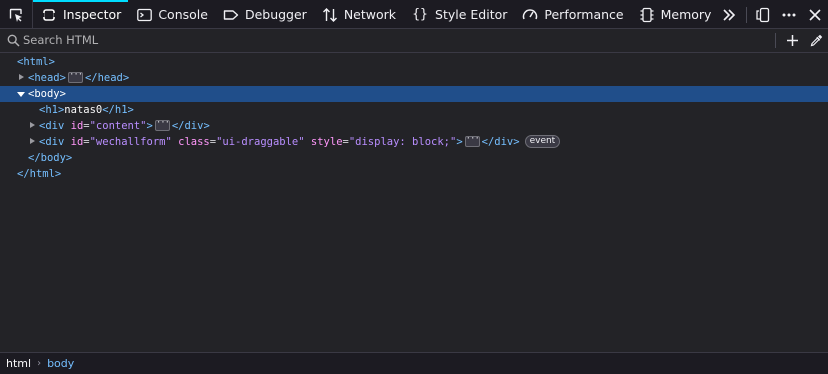 This screenshot has width=828, height=374. I want to click on debugger-icon, so click(231, 15).